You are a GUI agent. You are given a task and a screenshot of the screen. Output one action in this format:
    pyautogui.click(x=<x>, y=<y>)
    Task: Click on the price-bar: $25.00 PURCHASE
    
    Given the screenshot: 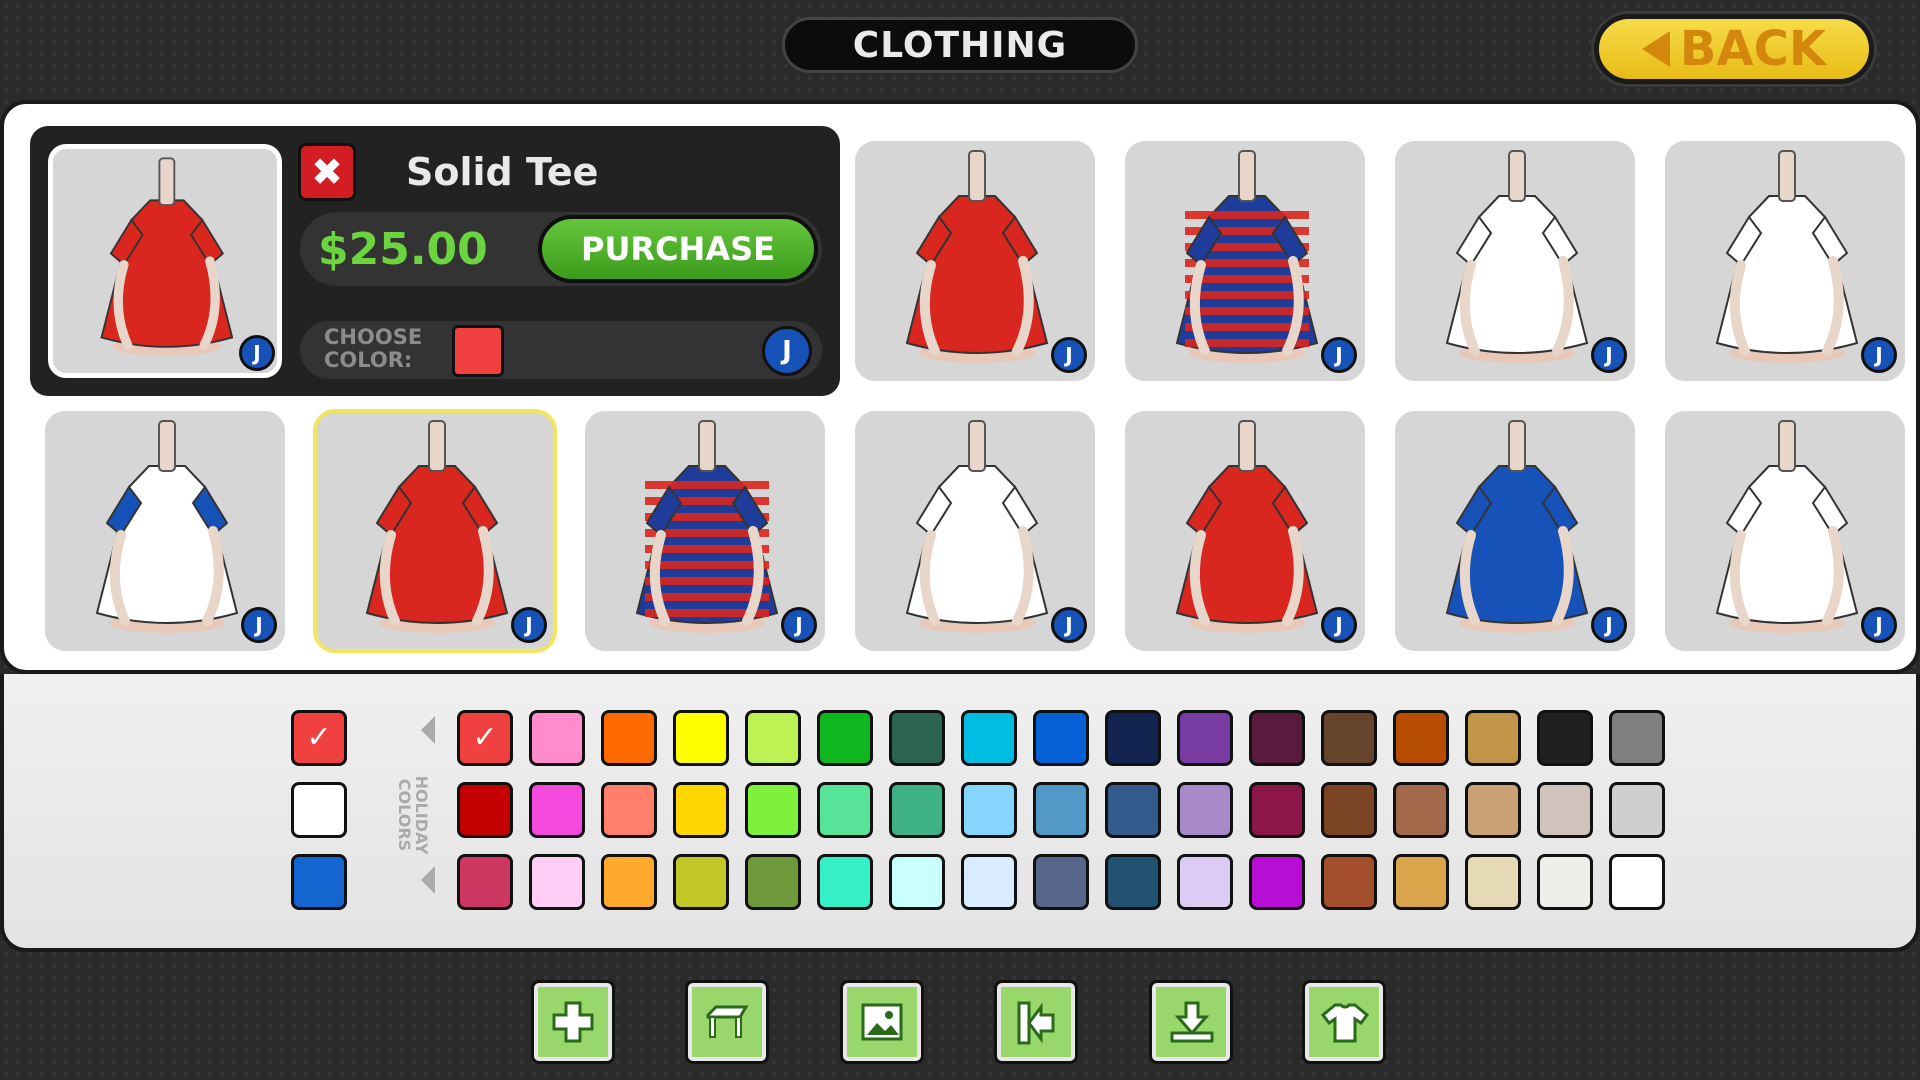 What is the action you would take?
    pyautogui.click(x=561, y=249)
    